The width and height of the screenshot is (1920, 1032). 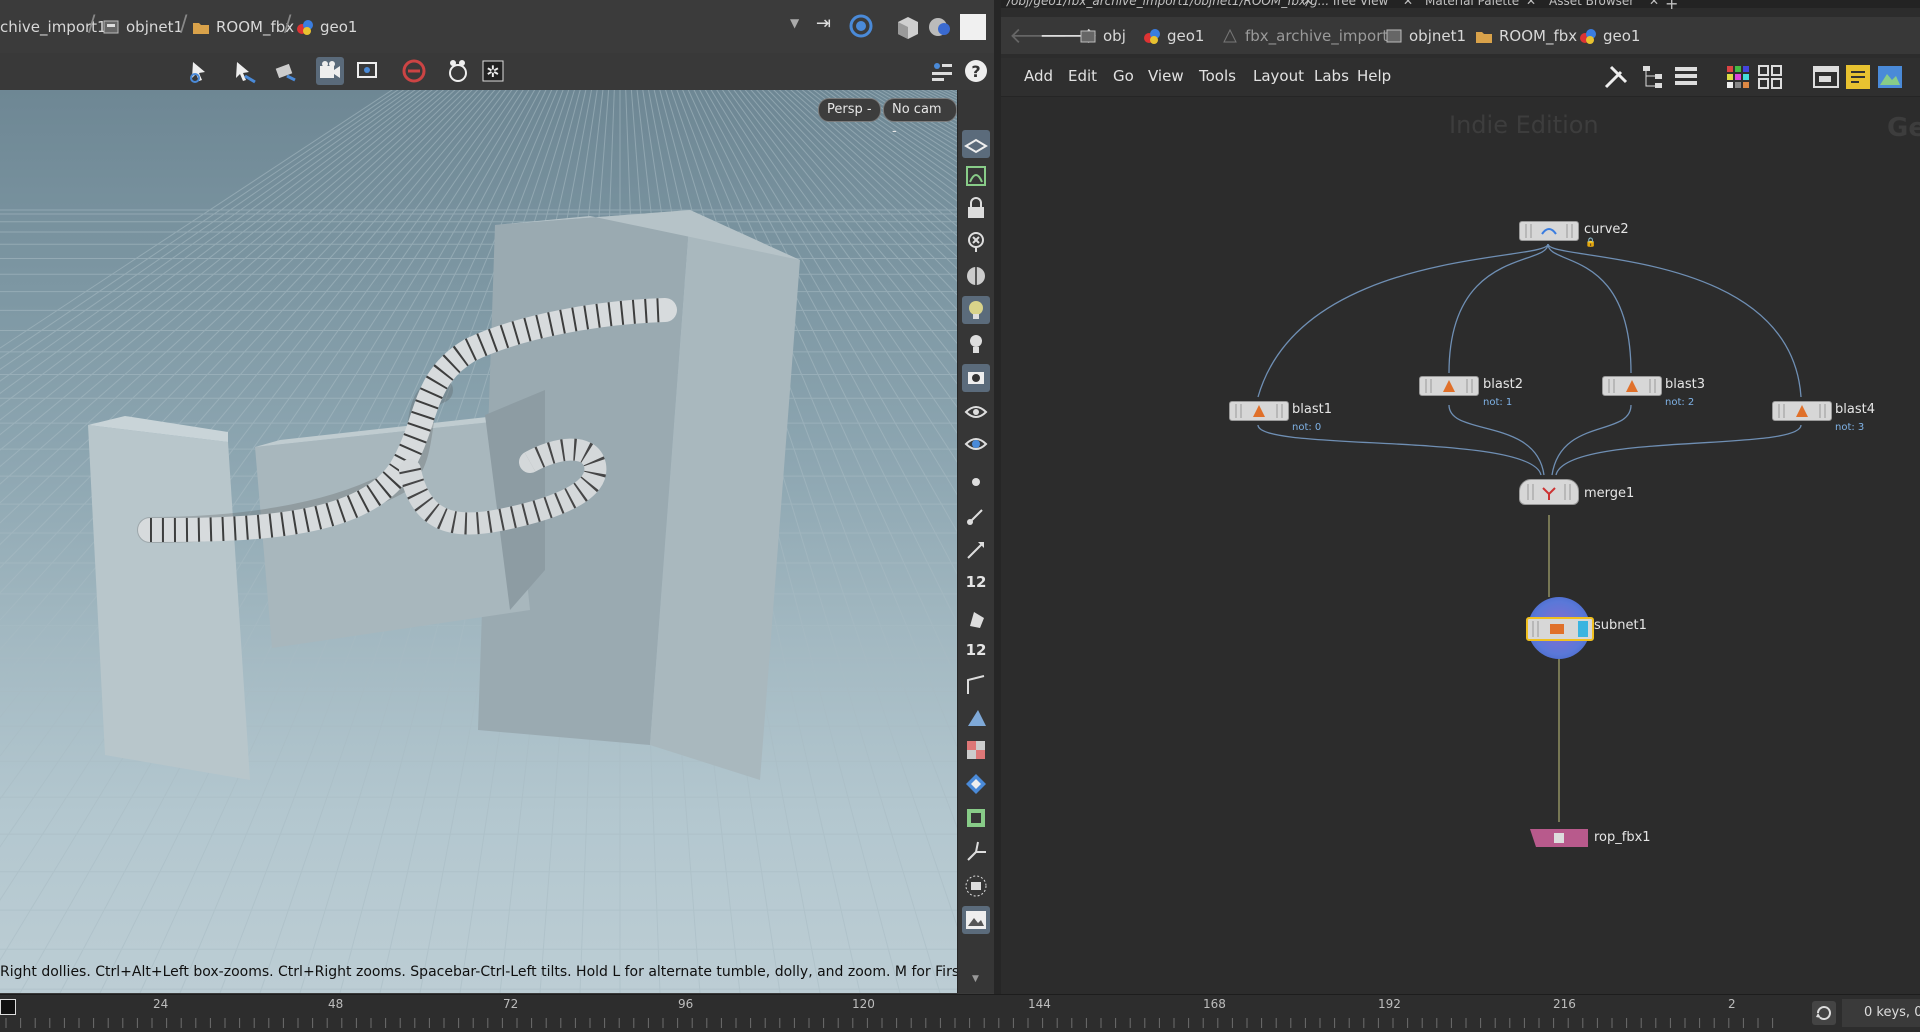 I want to click on cube-icon, so click(x=908, y=27).